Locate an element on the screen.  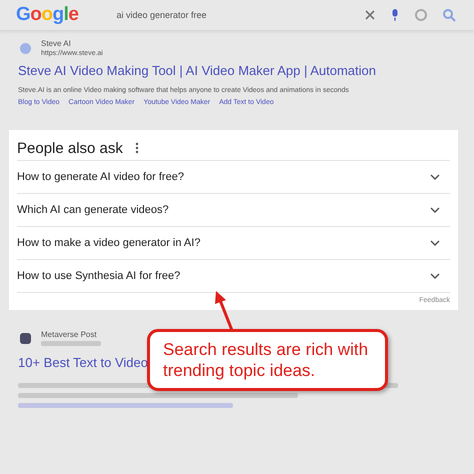
more-options-icon is located at coordinates (136, 148).